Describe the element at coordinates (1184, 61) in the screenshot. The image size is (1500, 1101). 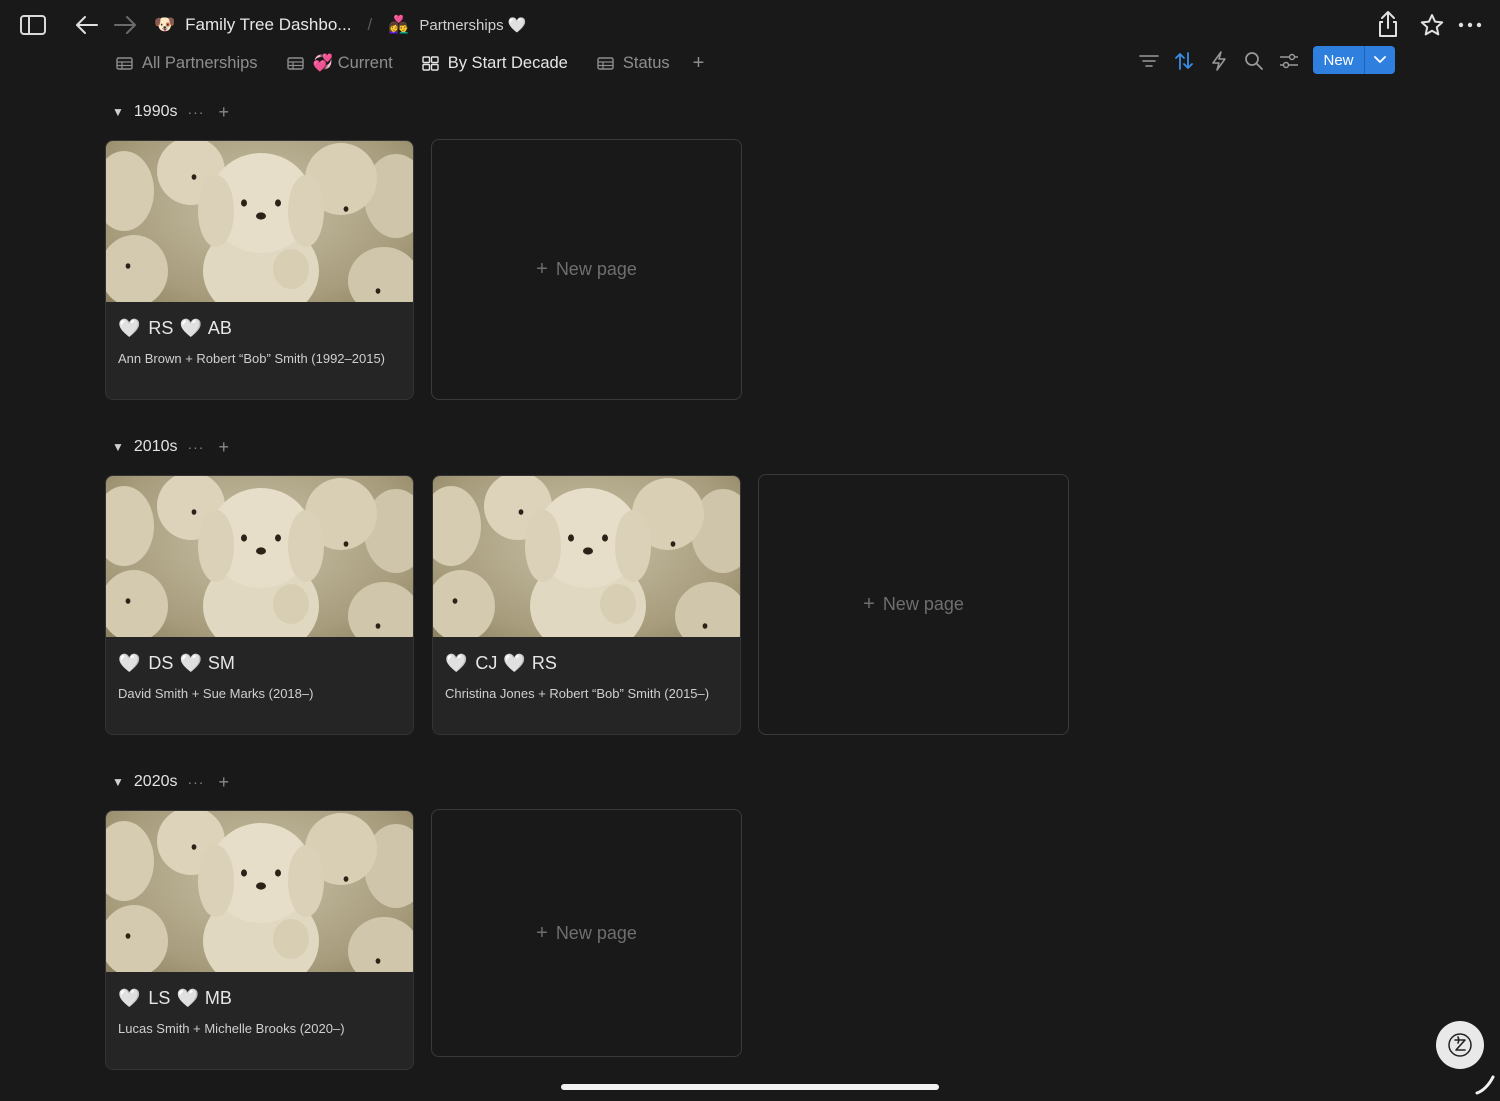
I see `sort-icon` at that location.